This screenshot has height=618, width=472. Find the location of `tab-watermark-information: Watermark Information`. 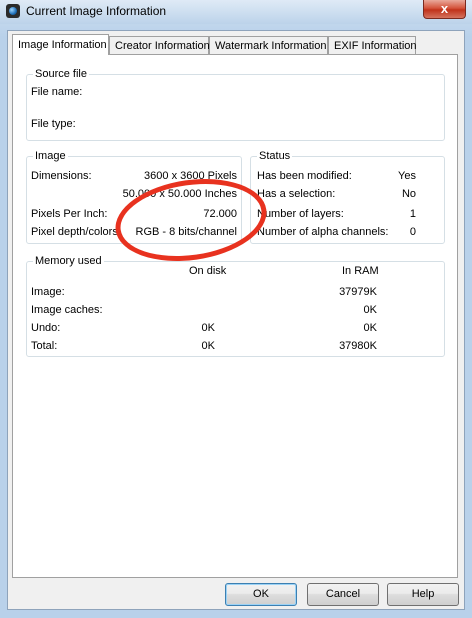

tab-watermark-information: Watermark Information is located at coordinates (268, 45).